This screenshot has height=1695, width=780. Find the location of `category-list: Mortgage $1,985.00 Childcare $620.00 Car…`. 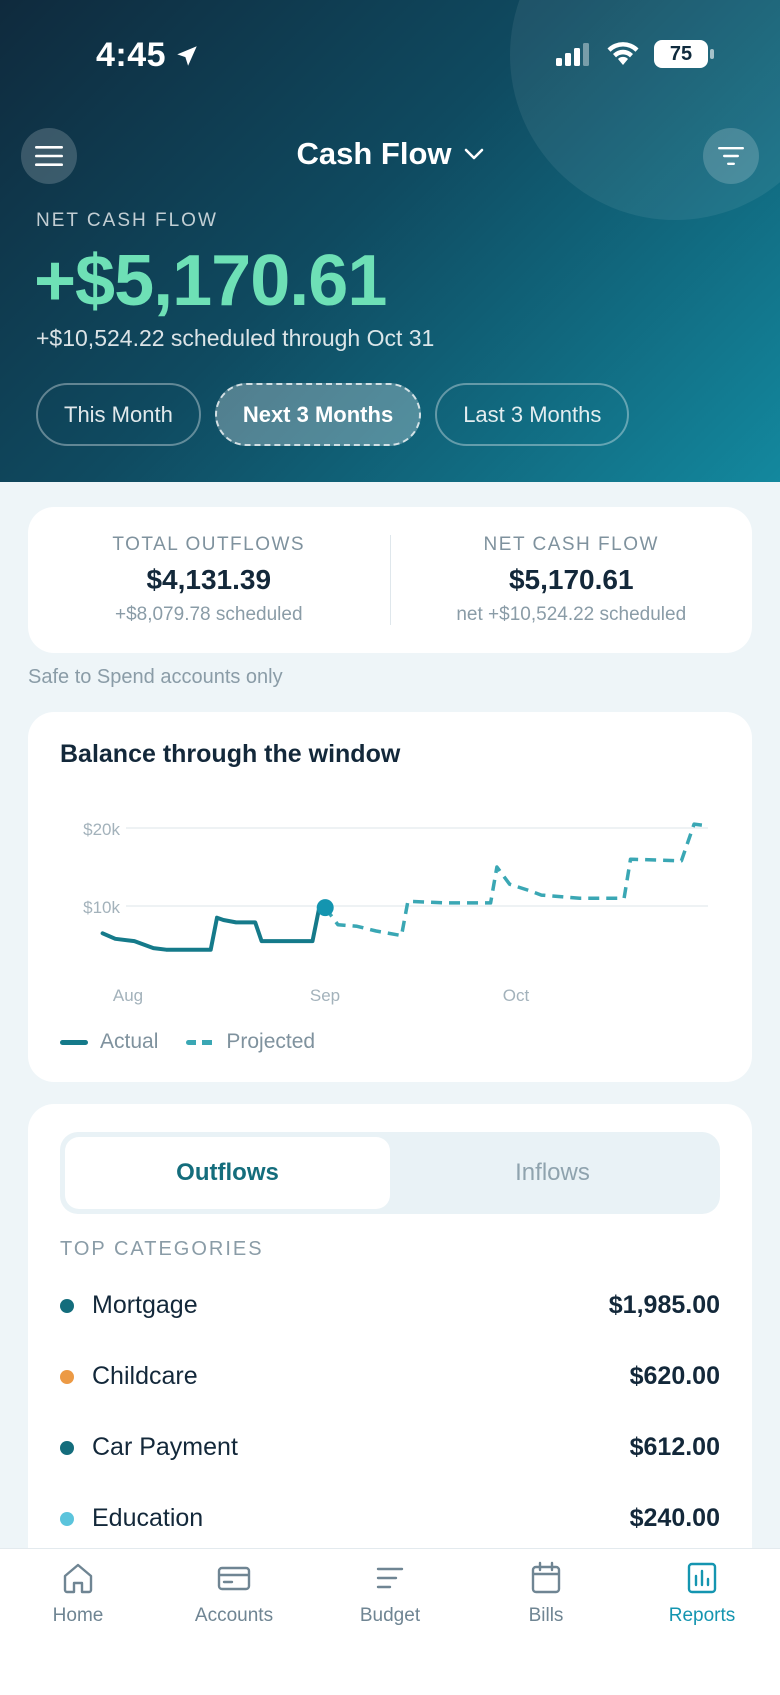

category-list: Mortgage $1,985.00 Childcare $620.00 Car… is located at coordinates (390, 1412).